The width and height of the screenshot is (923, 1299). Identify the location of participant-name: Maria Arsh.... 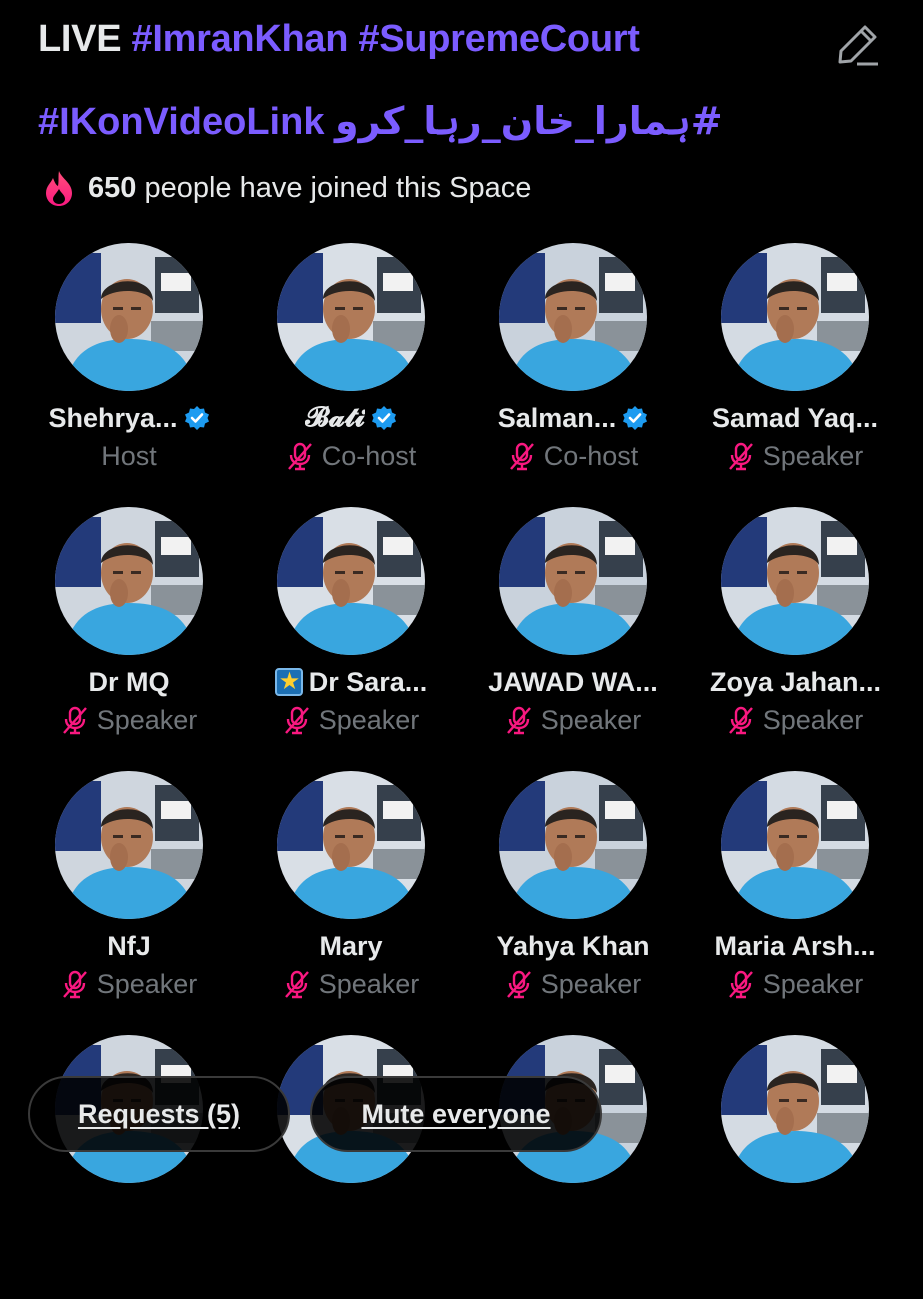
(794, 946).